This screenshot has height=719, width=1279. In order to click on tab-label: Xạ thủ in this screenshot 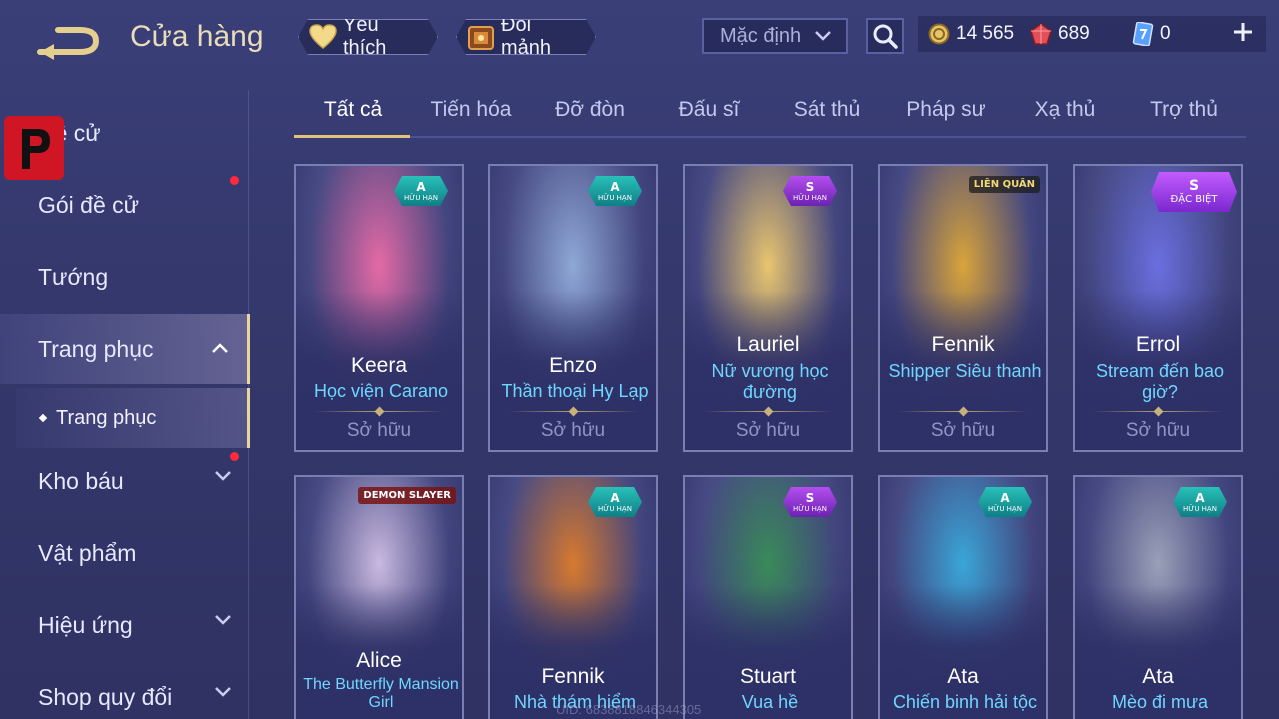, I will do `click(1065, 109)`.